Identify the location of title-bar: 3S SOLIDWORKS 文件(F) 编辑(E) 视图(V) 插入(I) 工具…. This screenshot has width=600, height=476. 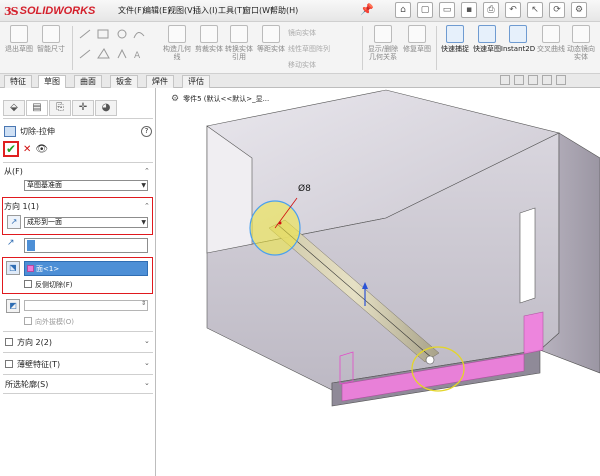
(300, 11).